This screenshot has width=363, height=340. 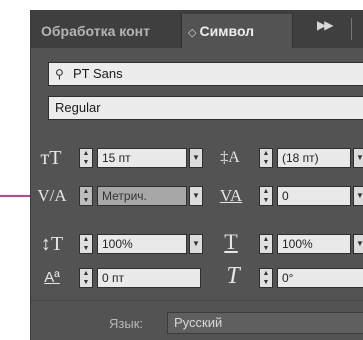 What do you see at coordinates (314, 244) in the screenshot?
I see `horizontal-scale-input: 100%` at bounding box center [314, 244].